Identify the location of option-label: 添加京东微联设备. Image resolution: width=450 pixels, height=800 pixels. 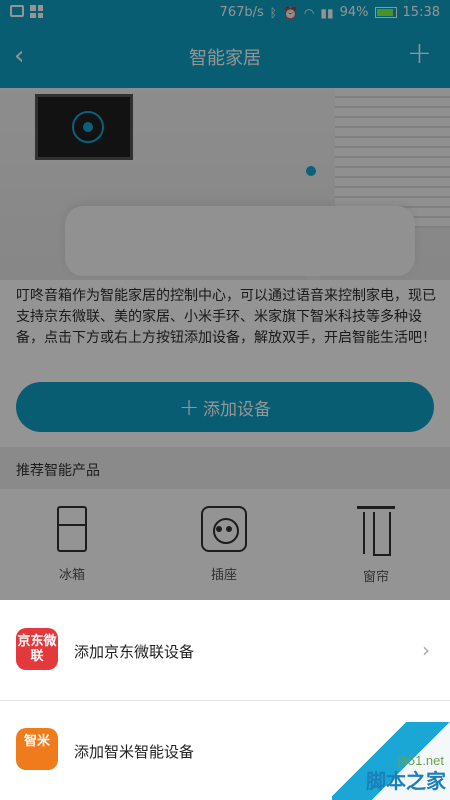
(134, 652).